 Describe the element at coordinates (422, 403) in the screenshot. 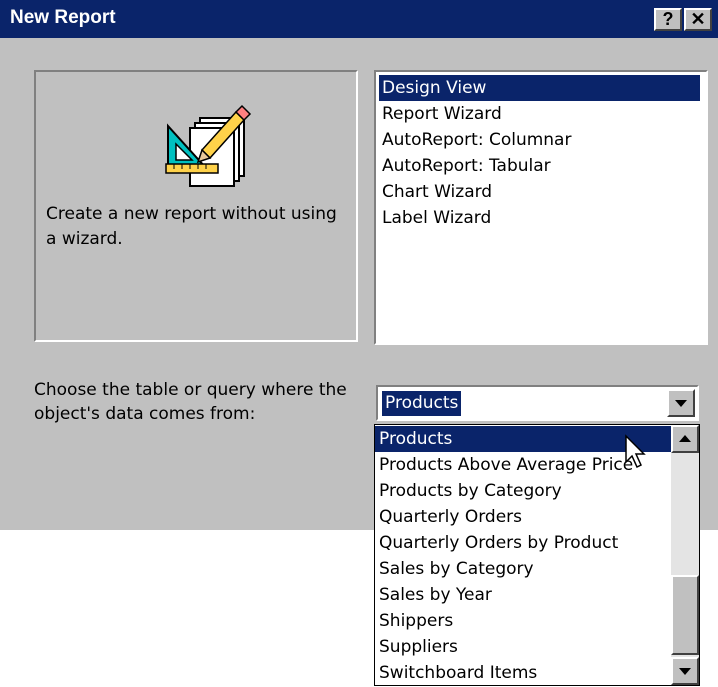

I see `source-combobox-value: Products` at that location.